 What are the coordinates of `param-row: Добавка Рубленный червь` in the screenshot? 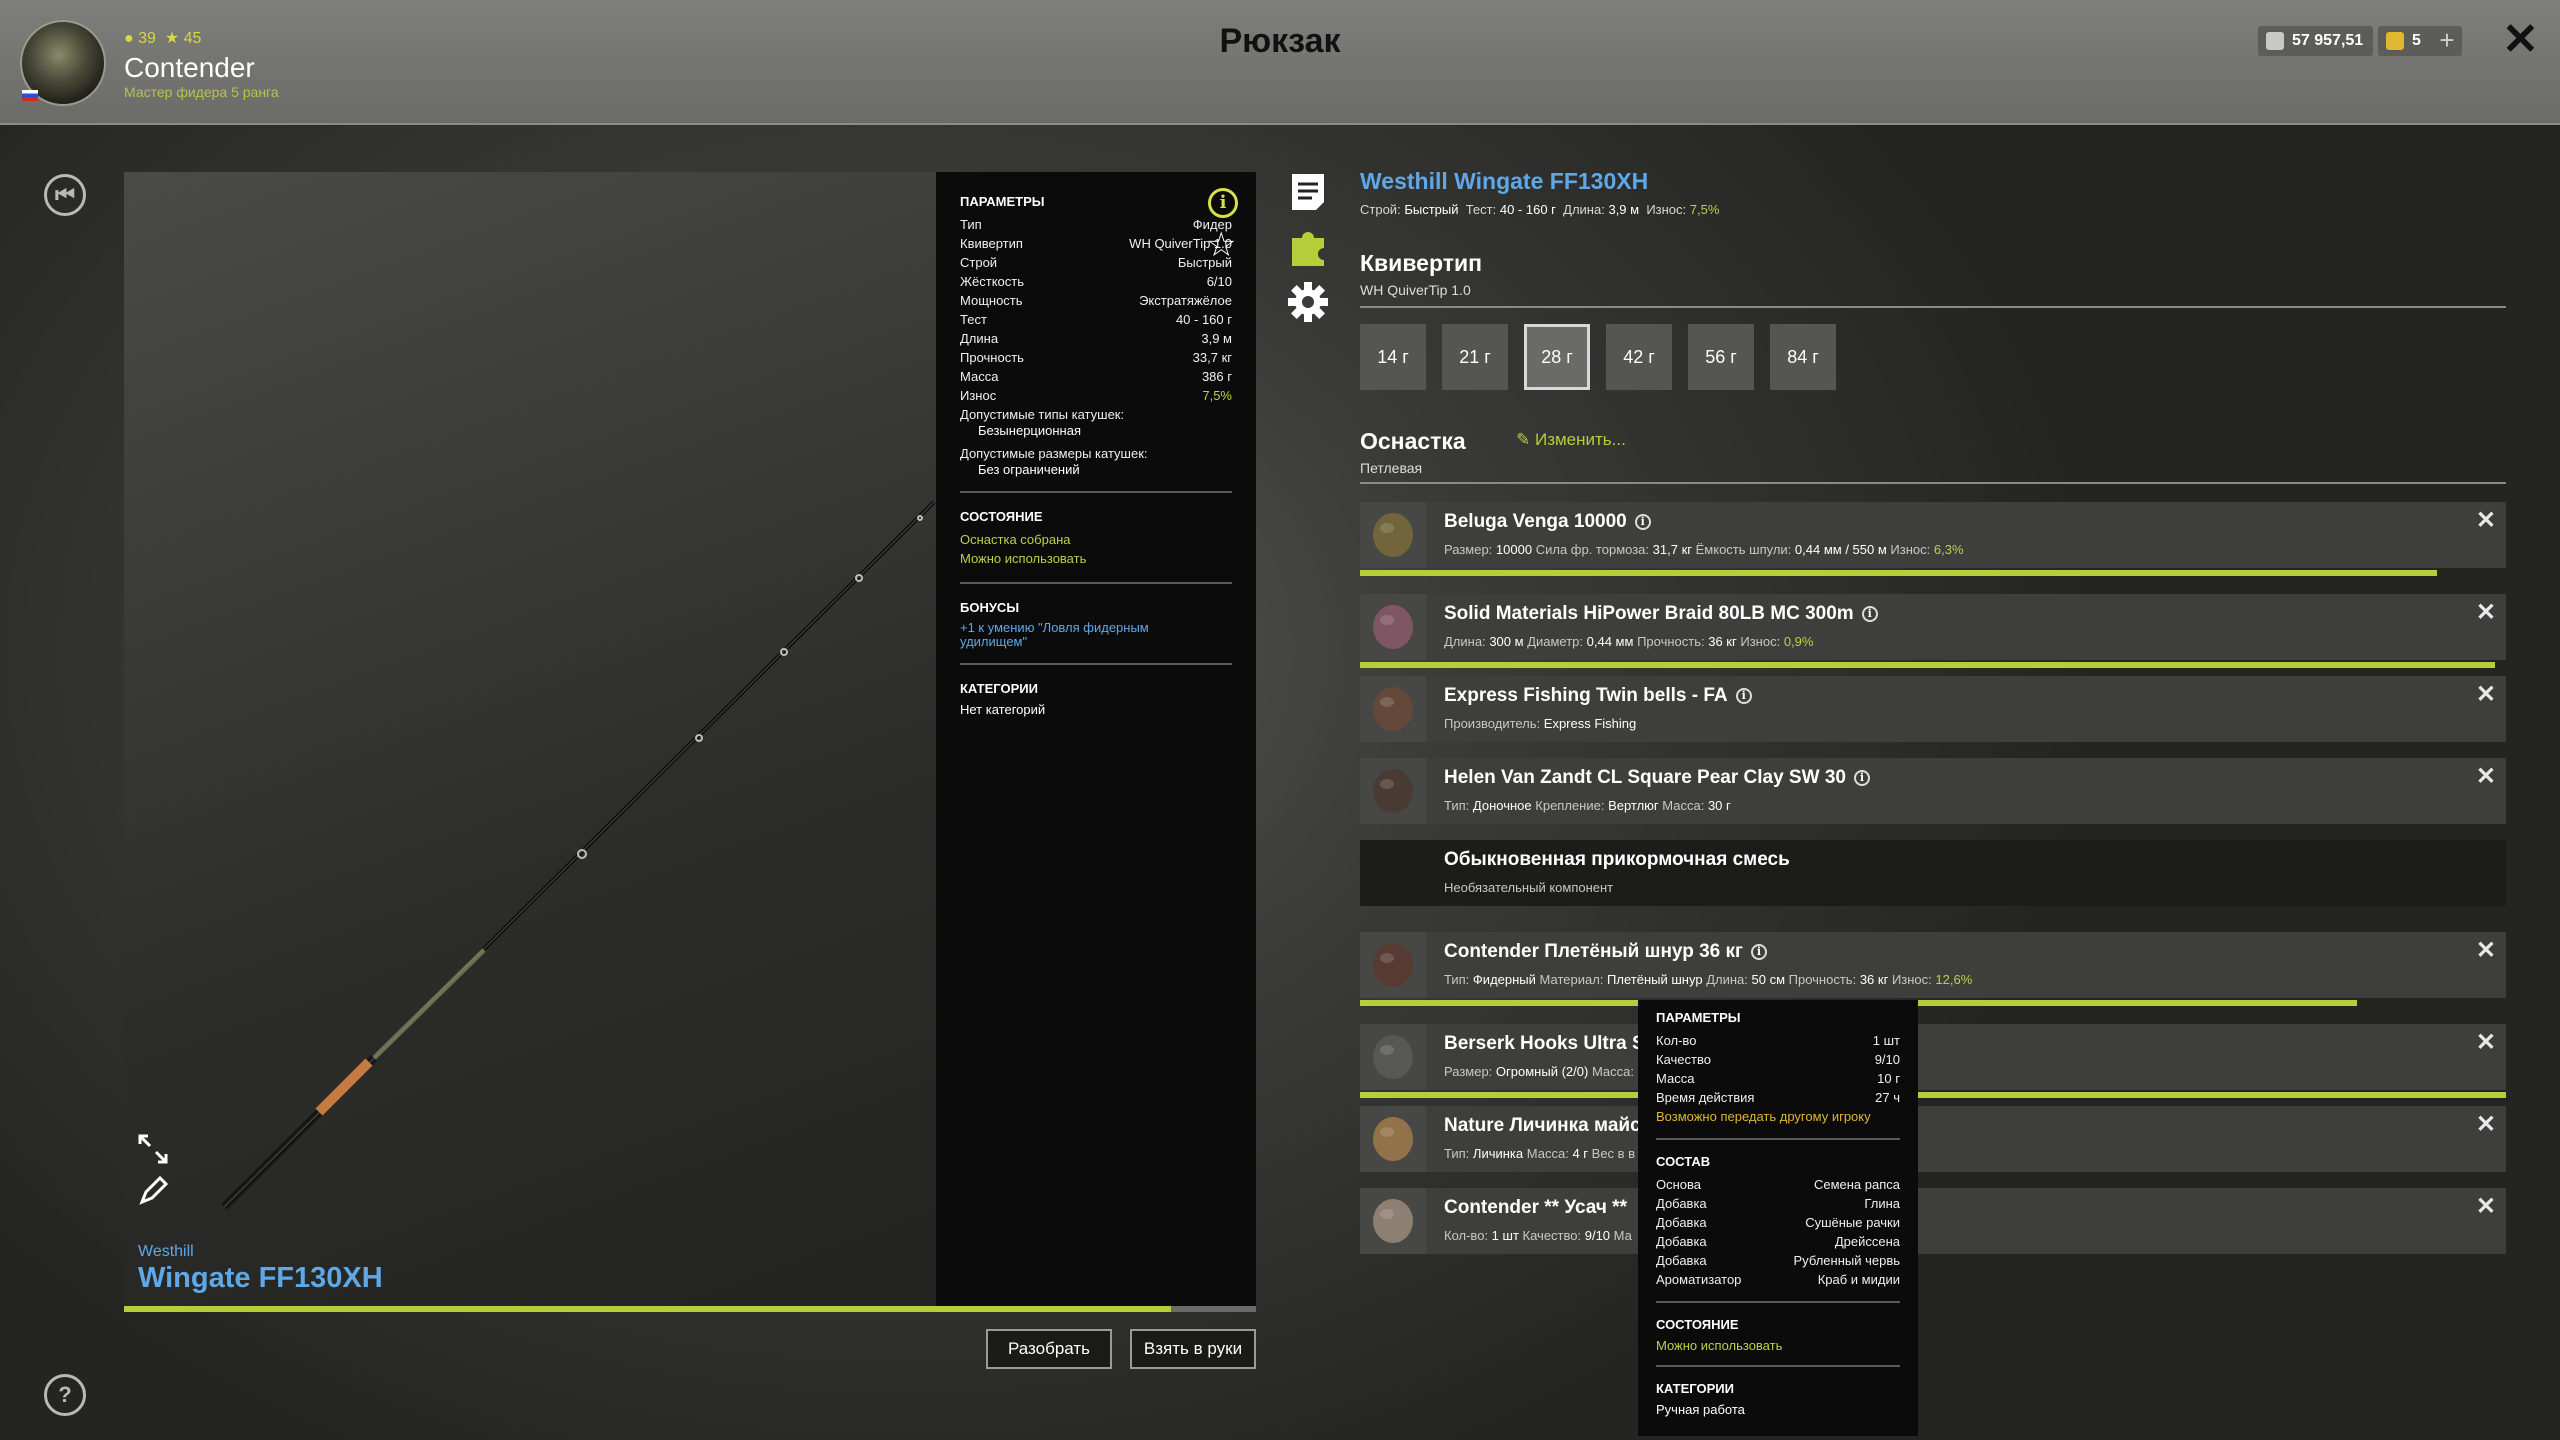 It's located at (1778, 1260).